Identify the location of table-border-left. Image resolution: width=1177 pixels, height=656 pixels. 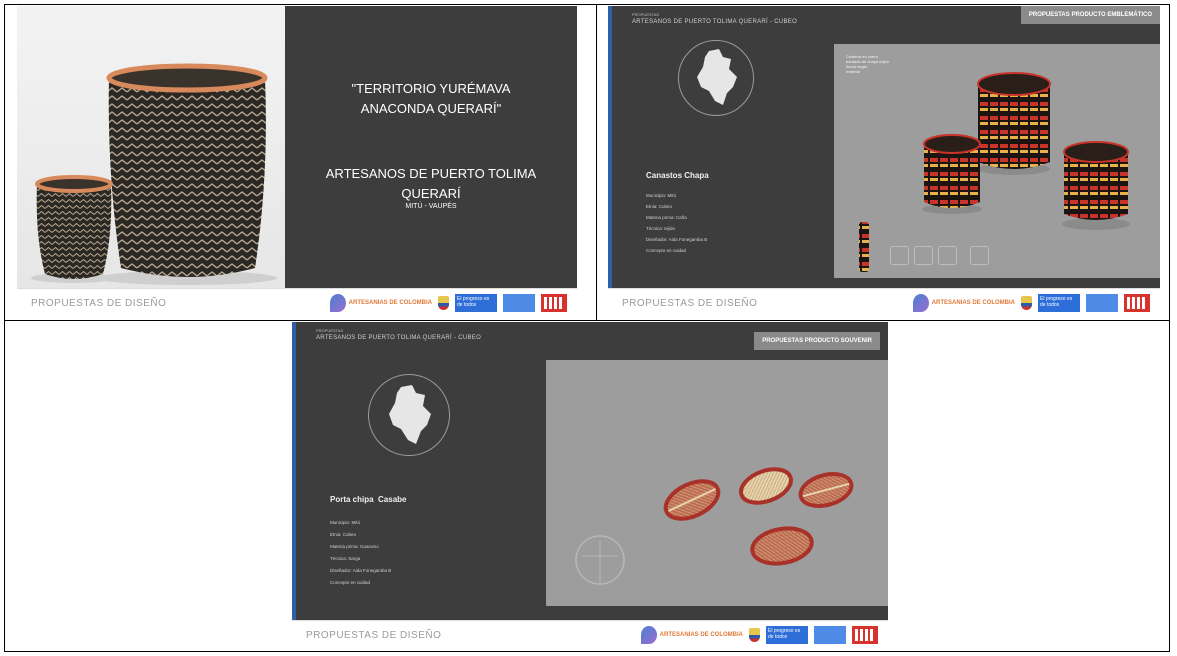
(4, 328).